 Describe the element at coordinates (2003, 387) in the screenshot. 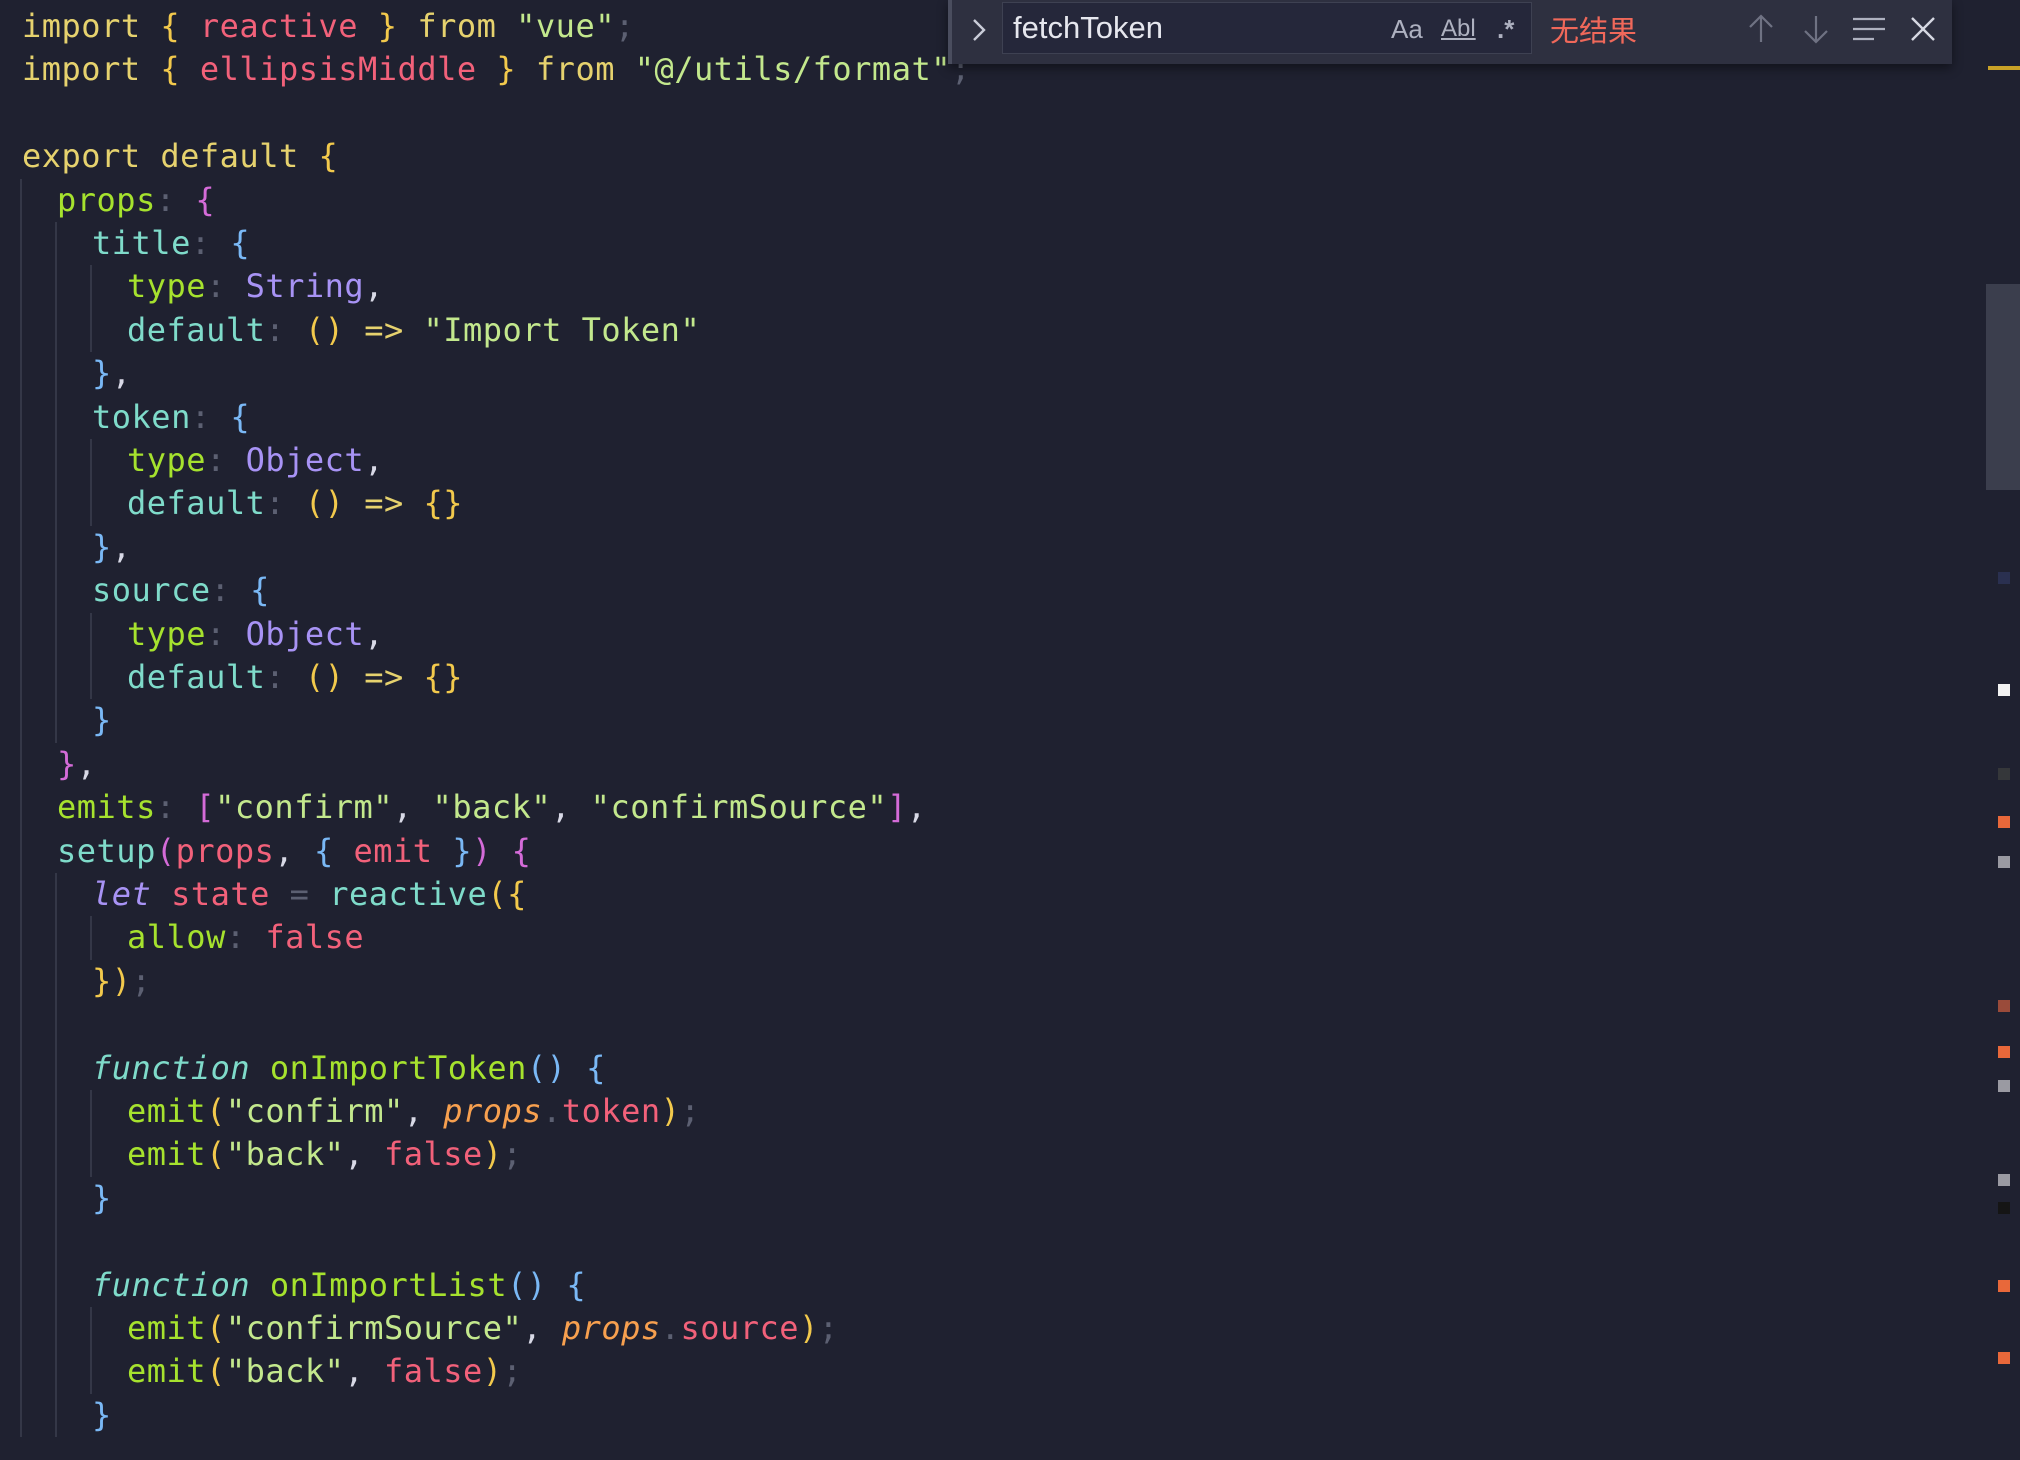

I see `vertical-scrollbar-thumb` at that location.